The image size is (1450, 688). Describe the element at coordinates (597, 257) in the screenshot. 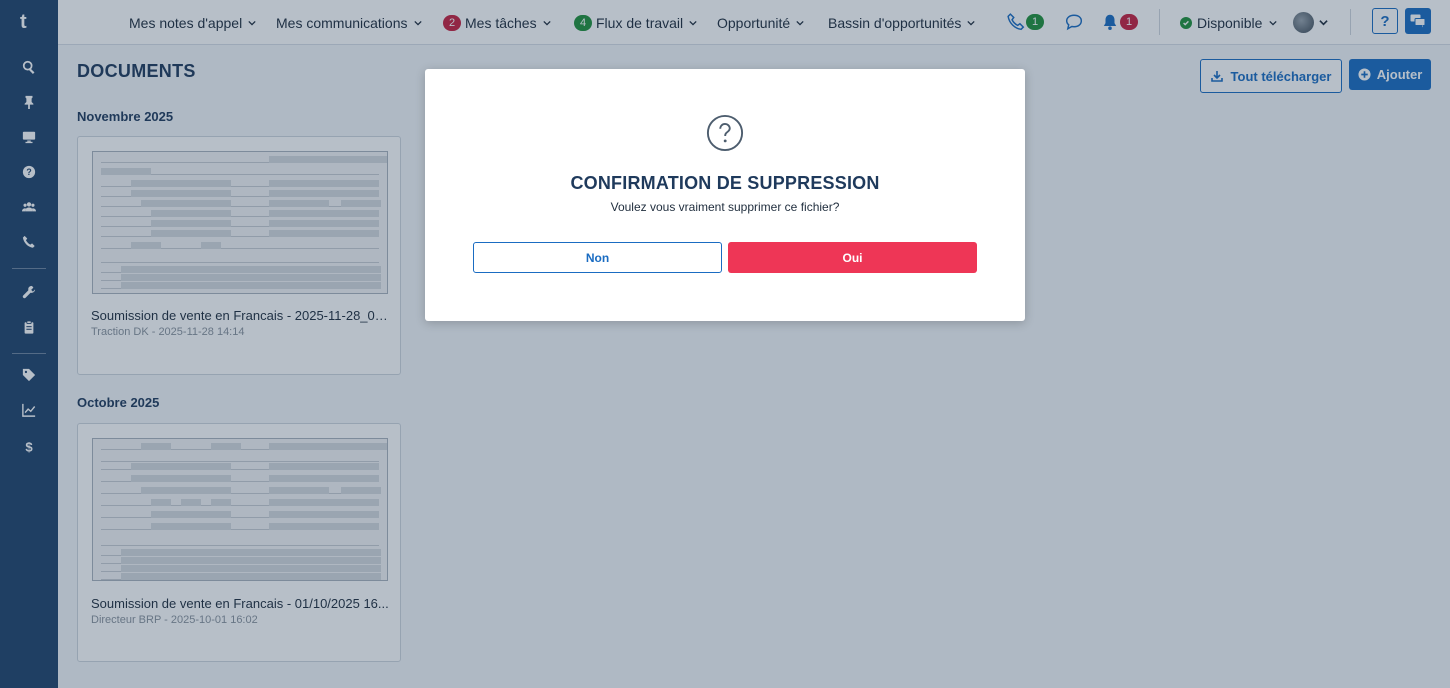

I see `cancel-button: Non` at that location.